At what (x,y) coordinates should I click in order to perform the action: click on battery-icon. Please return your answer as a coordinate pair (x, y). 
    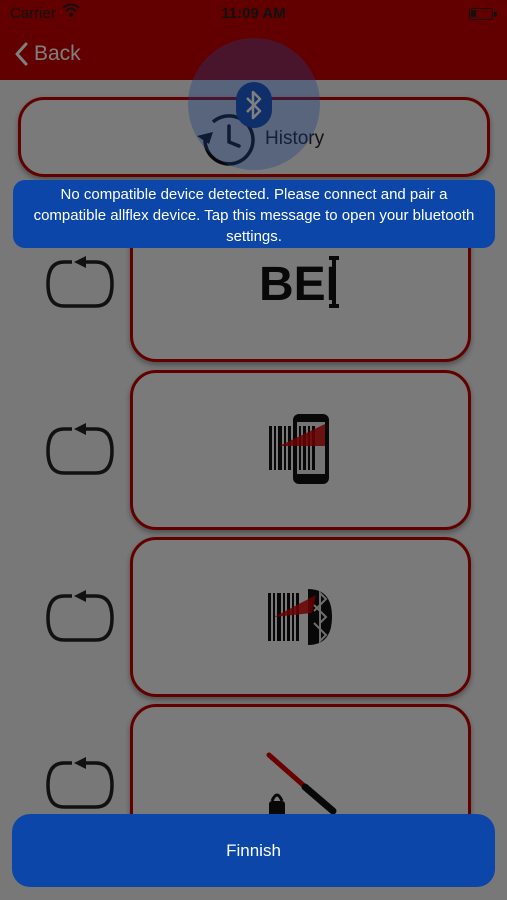
    Looking at the image, I should click on (481, 14).